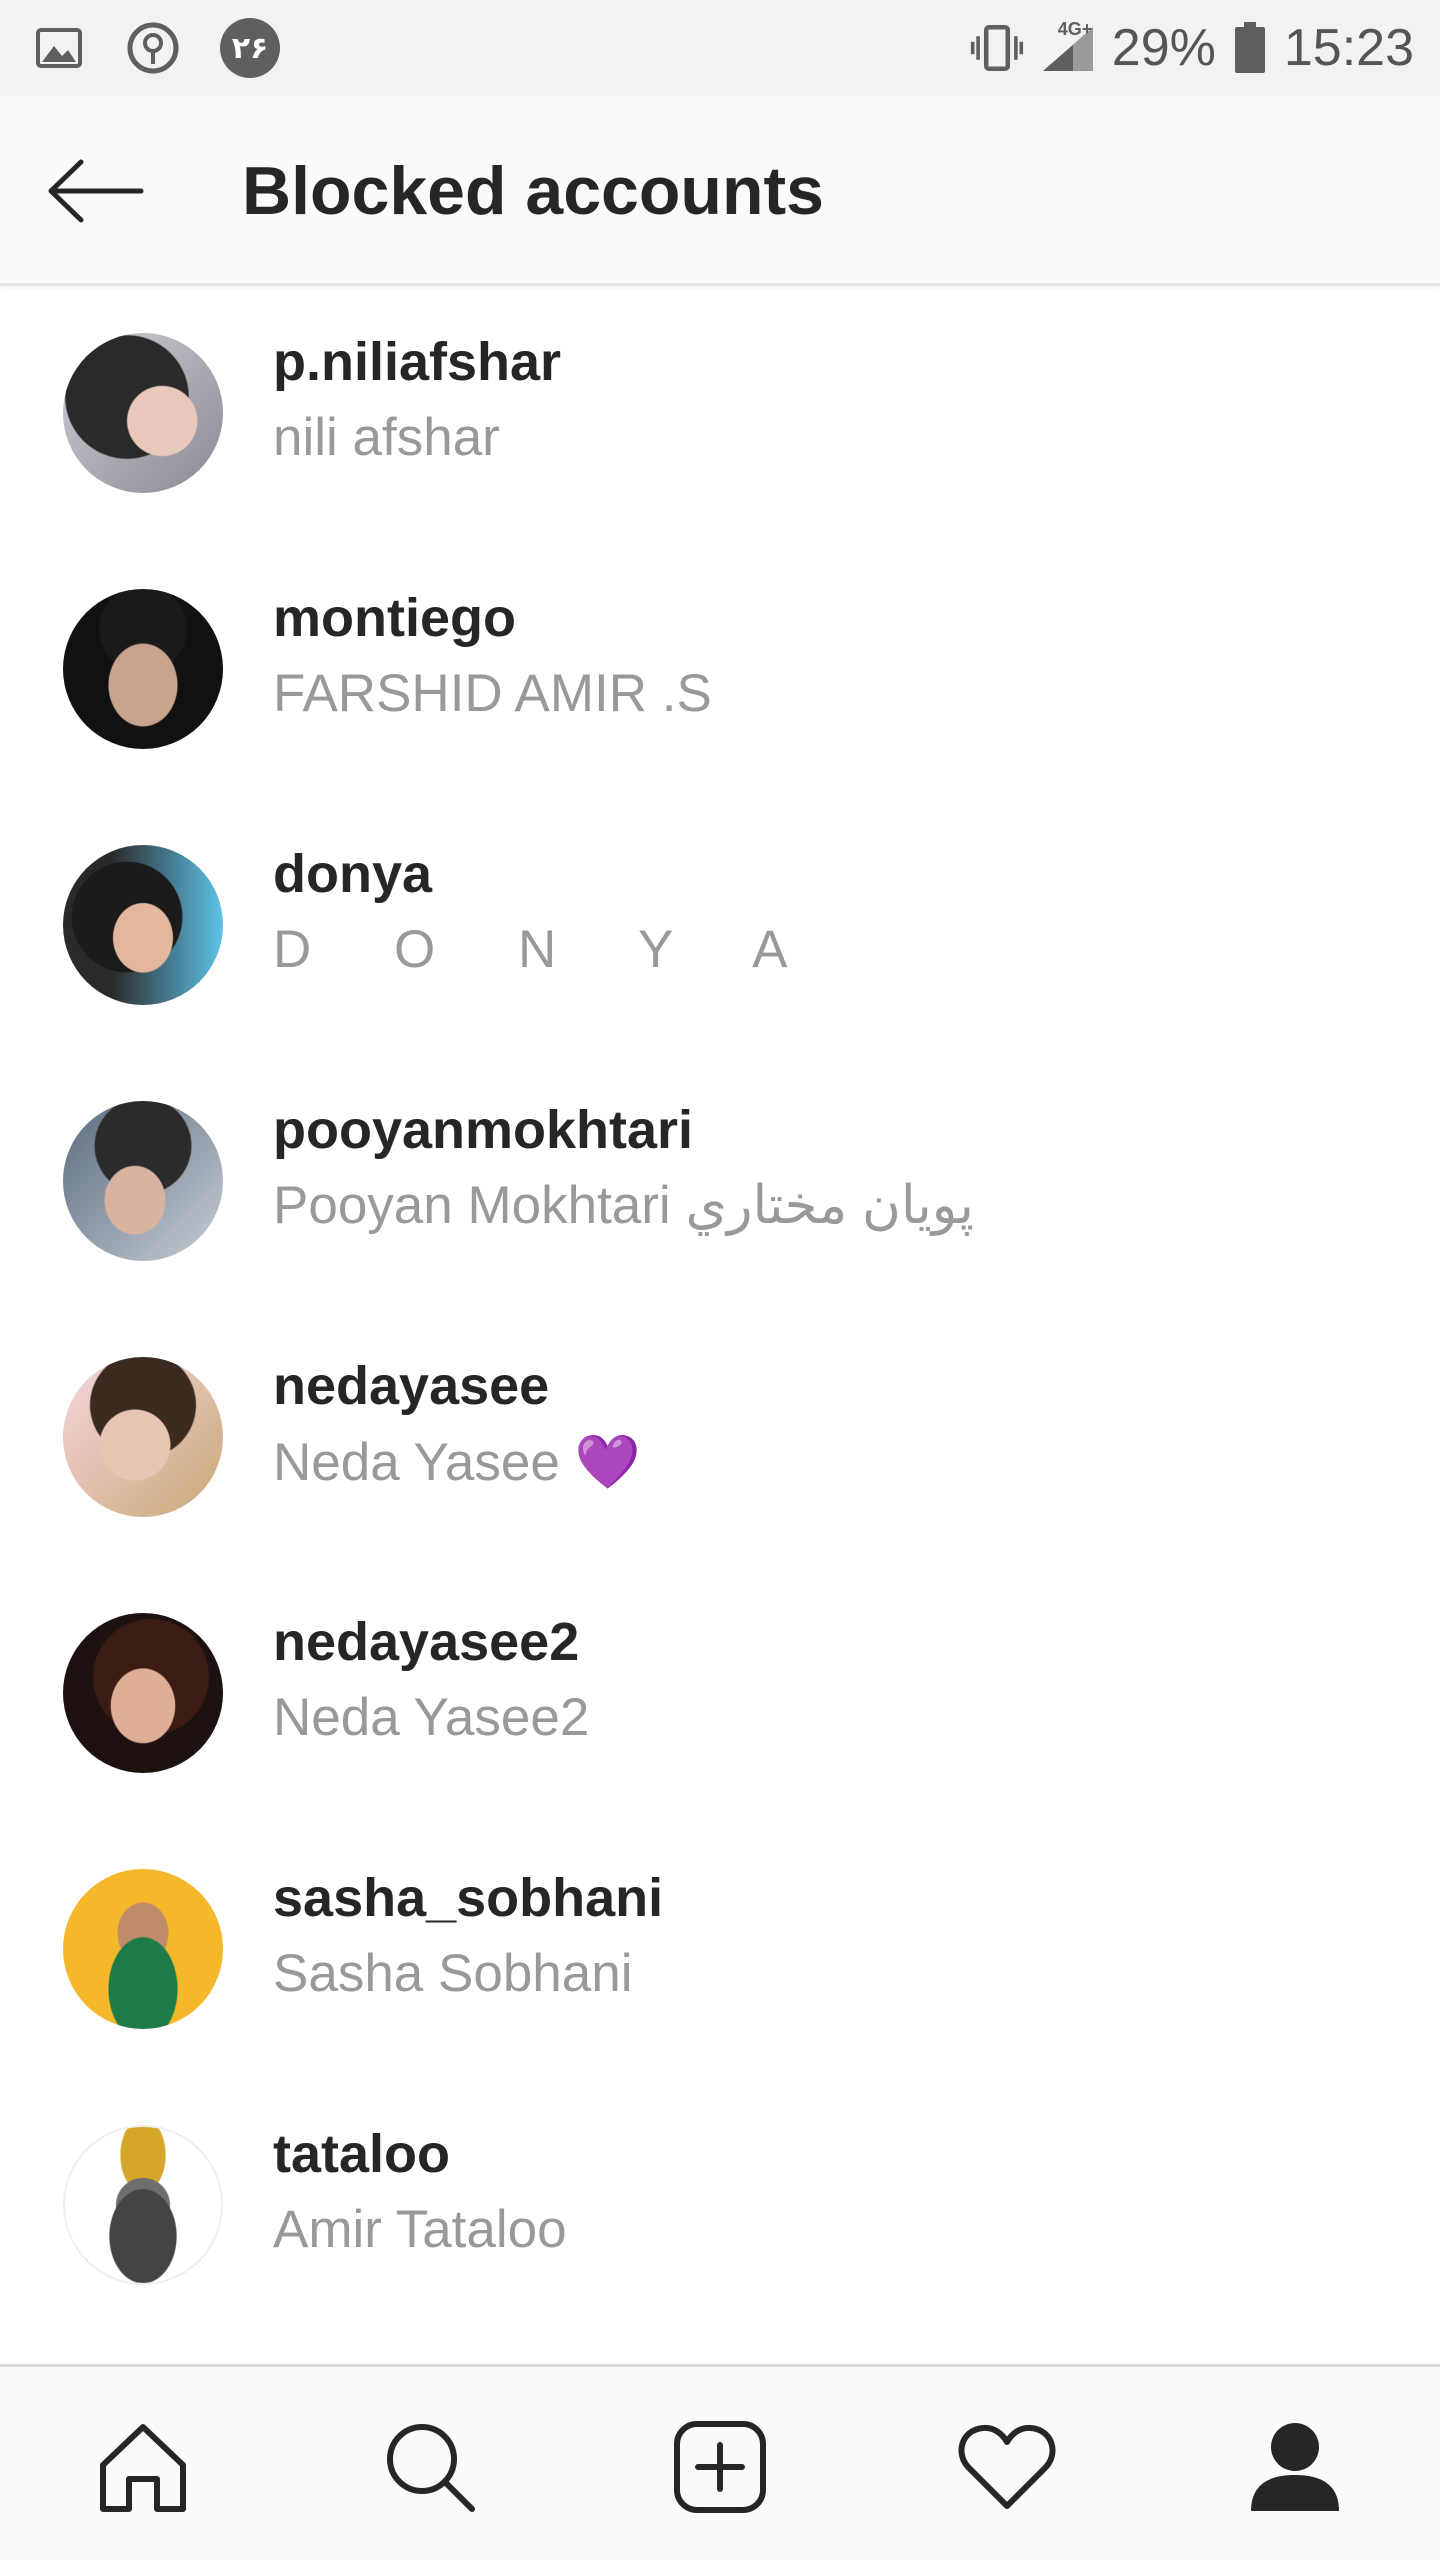  Describe the element at coordinates (59, 48) in the screenshot. I see `image-icon` at that location.